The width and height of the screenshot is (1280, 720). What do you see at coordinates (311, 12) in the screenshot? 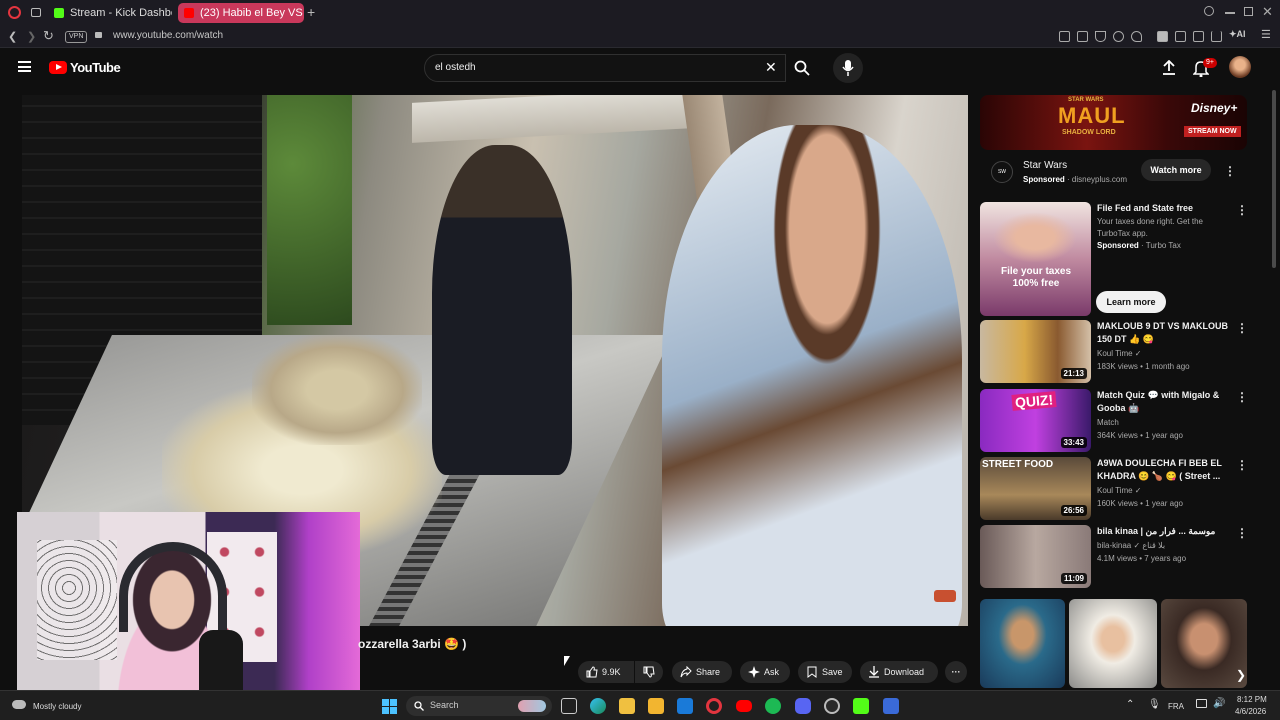
I see `new-tab-button: +` at bounding box center [311, 12].